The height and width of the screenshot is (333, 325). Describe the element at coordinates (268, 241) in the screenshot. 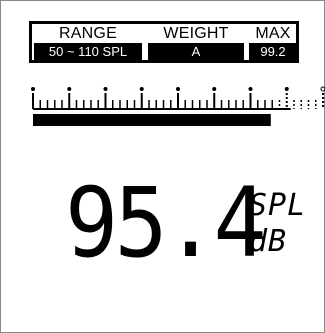

I see `unit-db-label: dB` at that location.